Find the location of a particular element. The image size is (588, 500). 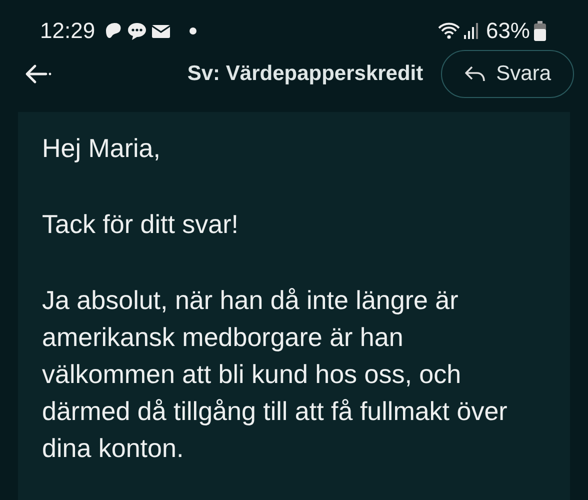

message-paragraph: Hej Maria, is located at coordinates (102, 148).